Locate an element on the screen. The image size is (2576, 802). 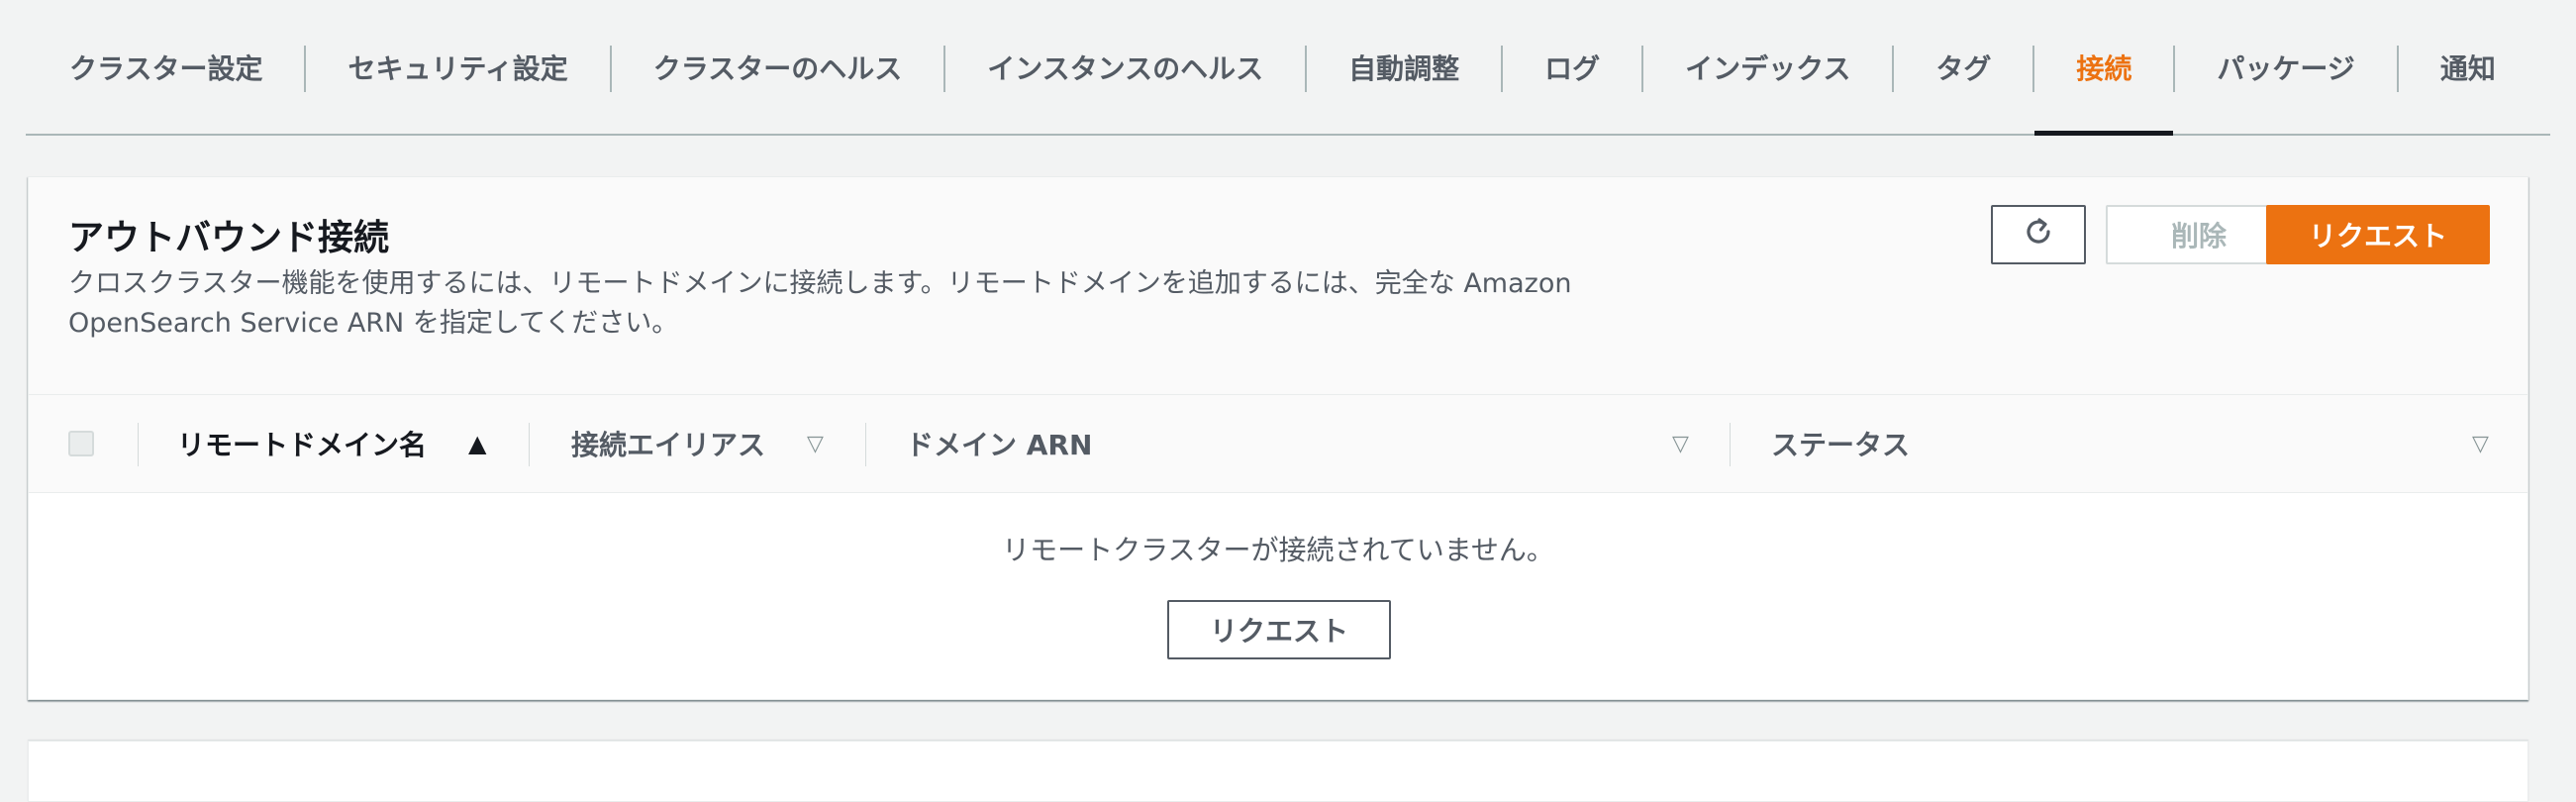
delete-button: 削除 is located at coordinates (2199, 235).